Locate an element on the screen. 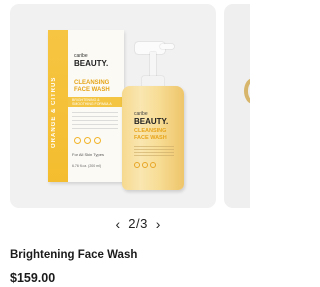 The width and height of the screenshot is (320, 287). product-box-volume: 6.76 fl.oz. (200 ml) is located at coordinates (86, 166).